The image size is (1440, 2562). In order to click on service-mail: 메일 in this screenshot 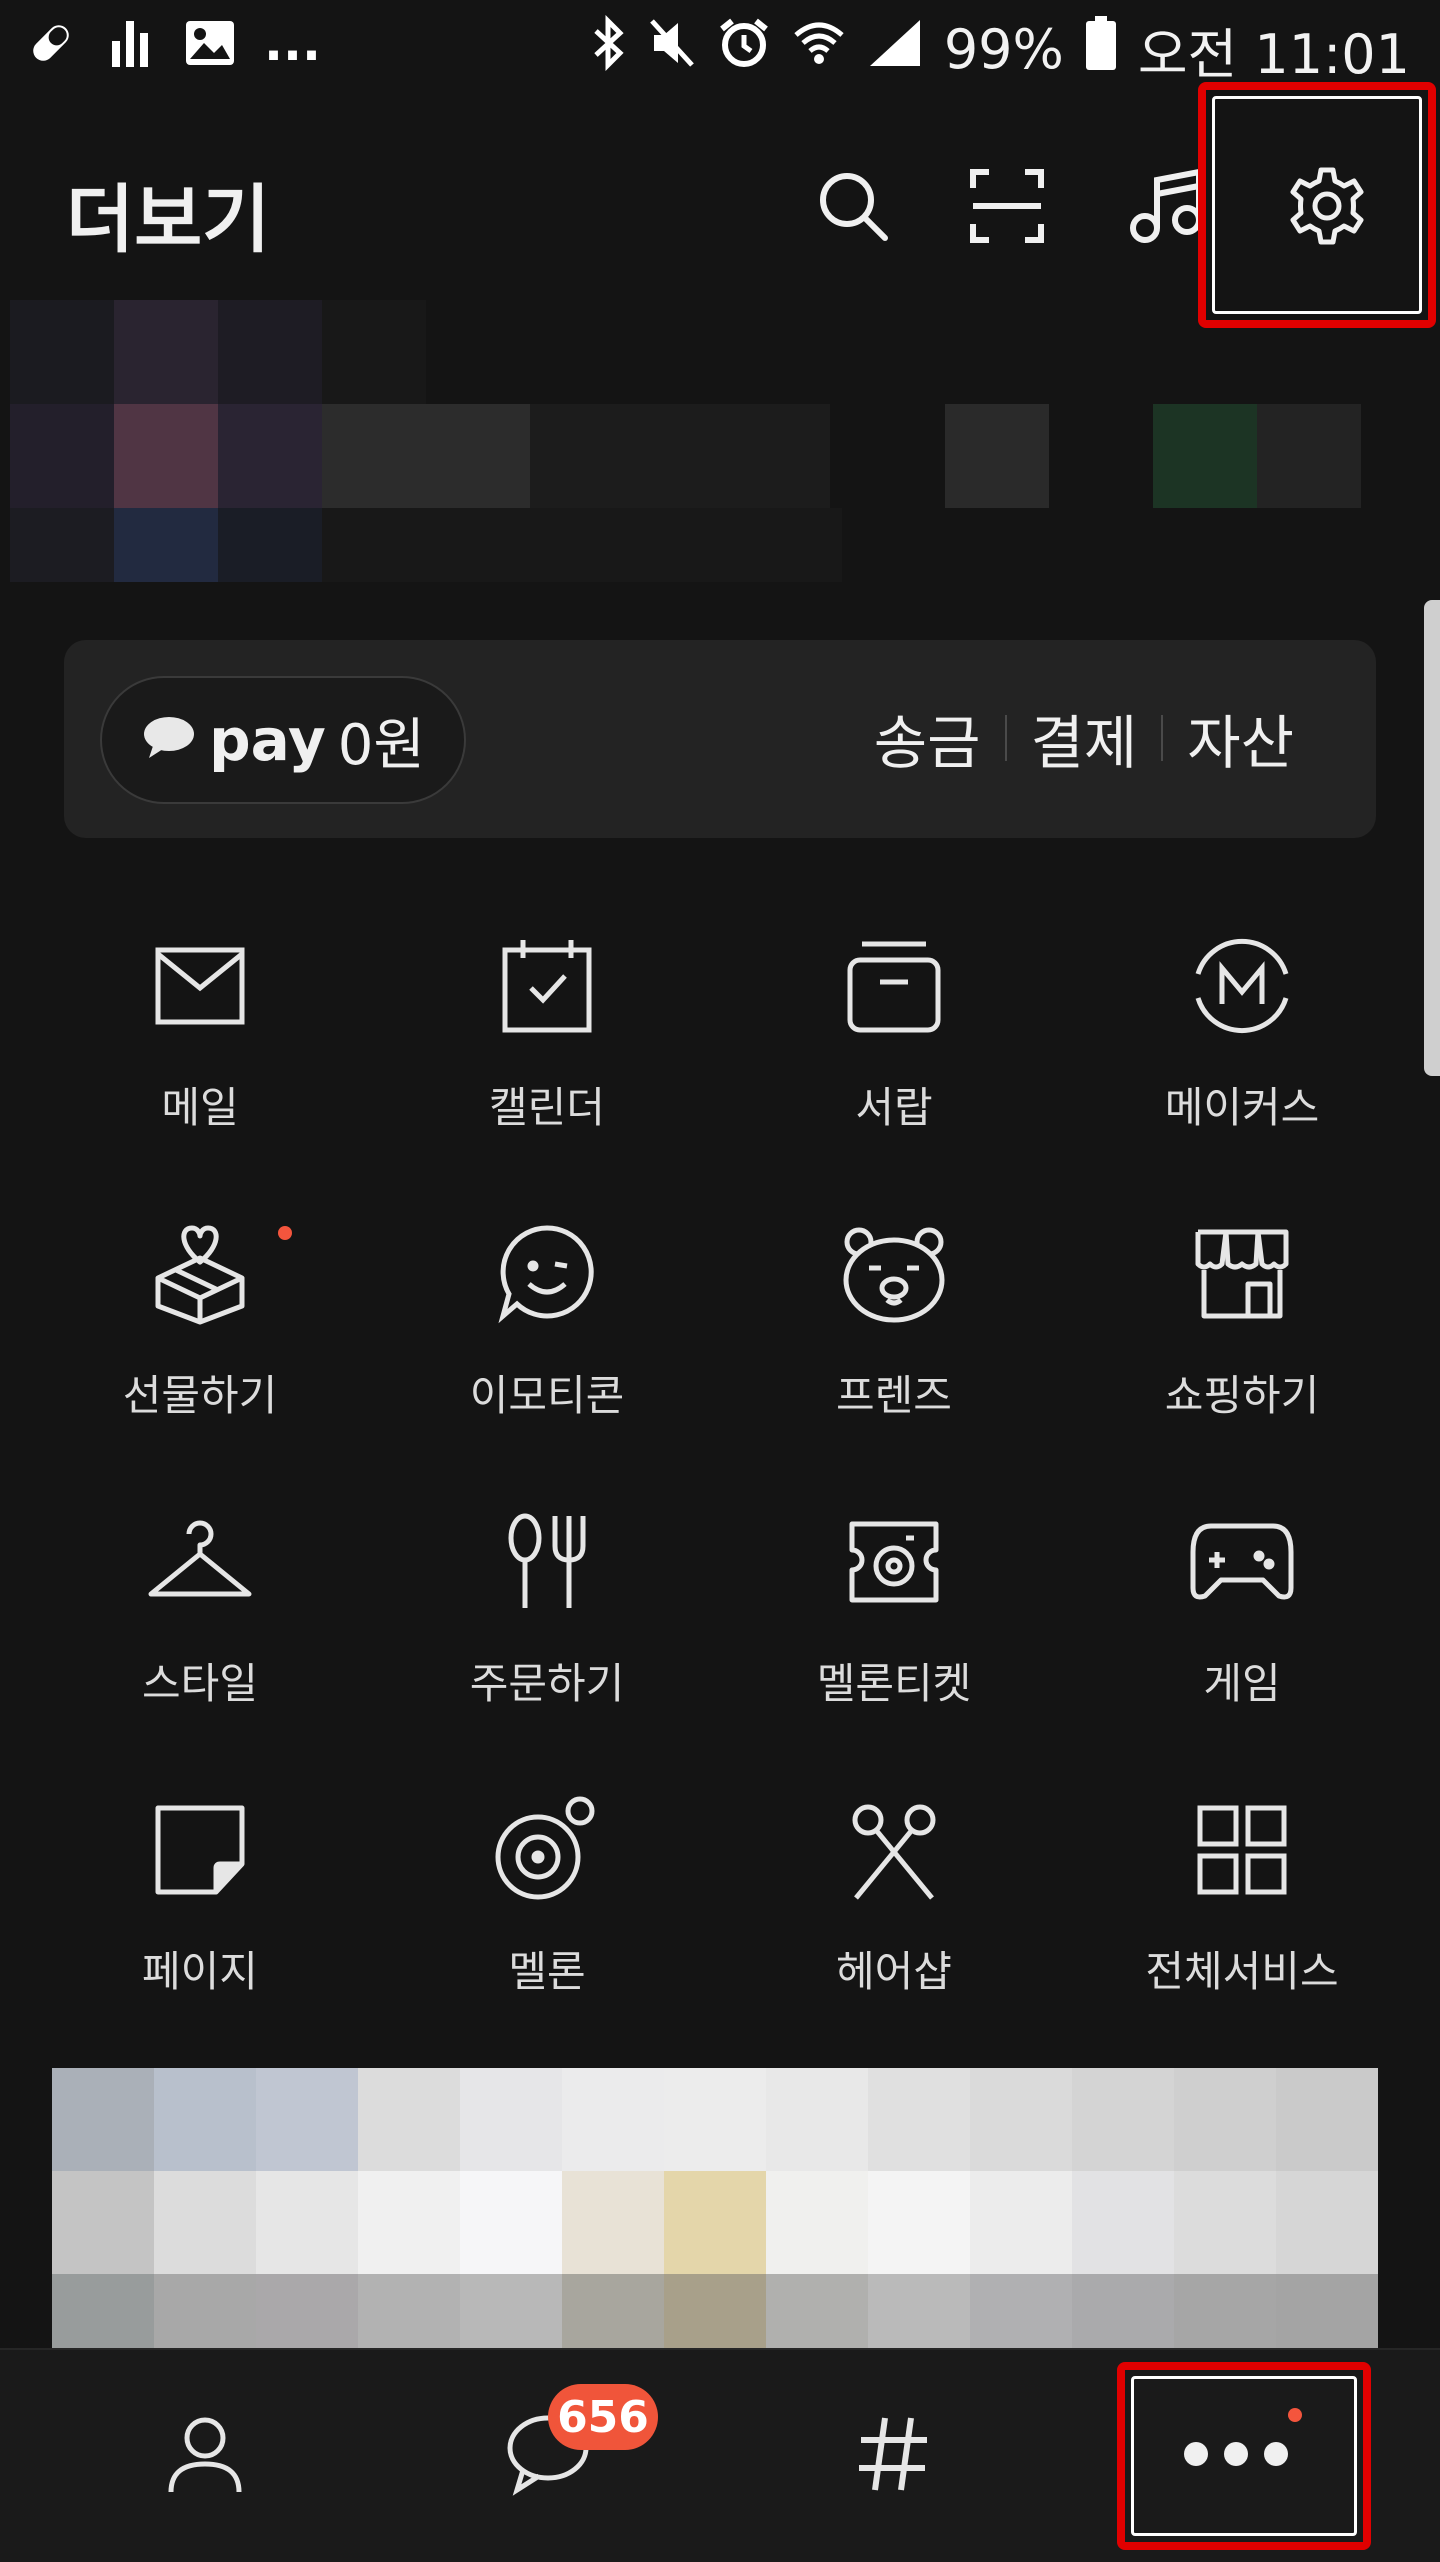, I will do `click(200, 1030)`.